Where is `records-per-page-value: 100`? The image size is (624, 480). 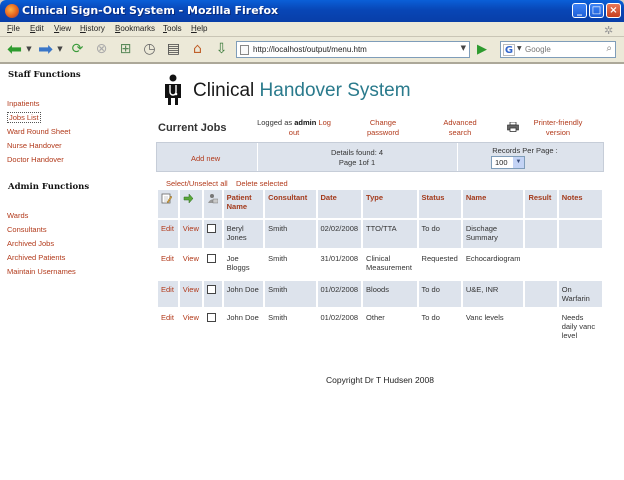 records-per-page-value: 100 is located at coordinates (501, 162).